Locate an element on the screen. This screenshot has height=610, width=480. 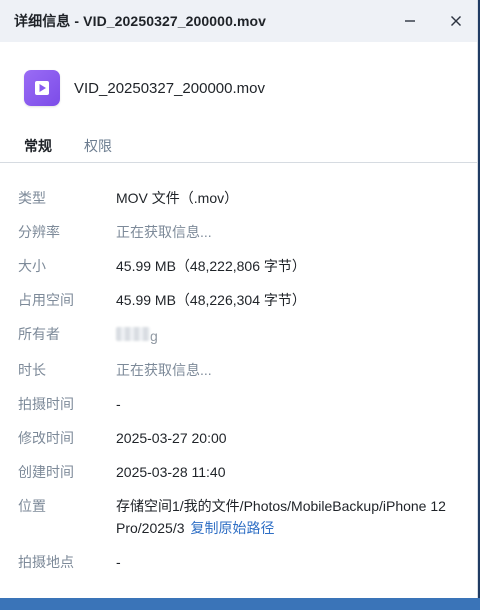
copy-original-path-link: 复制原始路径 is located at coordinates (233, 528).